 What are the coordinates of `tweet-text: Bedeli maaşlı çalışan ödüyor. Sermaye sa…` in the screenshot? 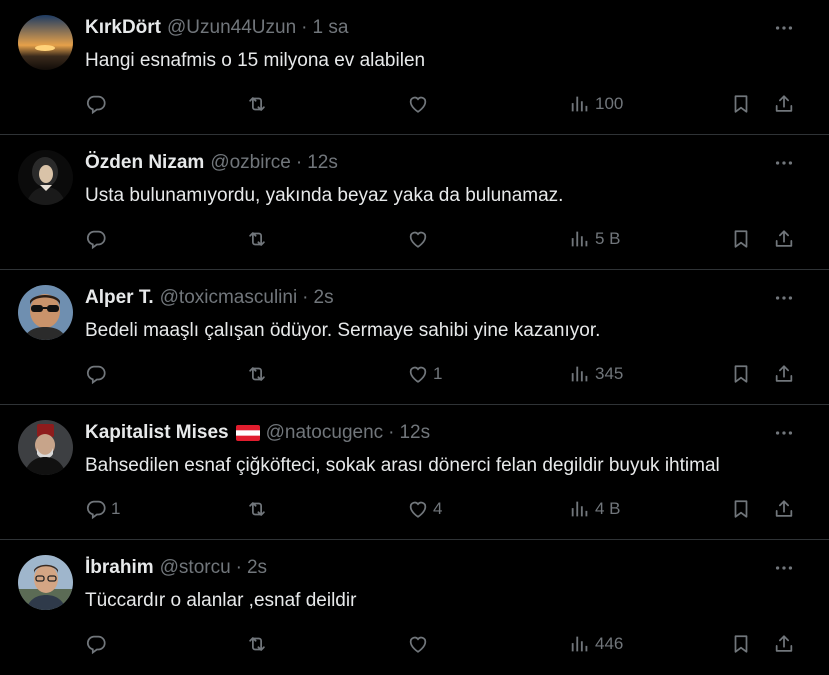 It's located at (343, 330).